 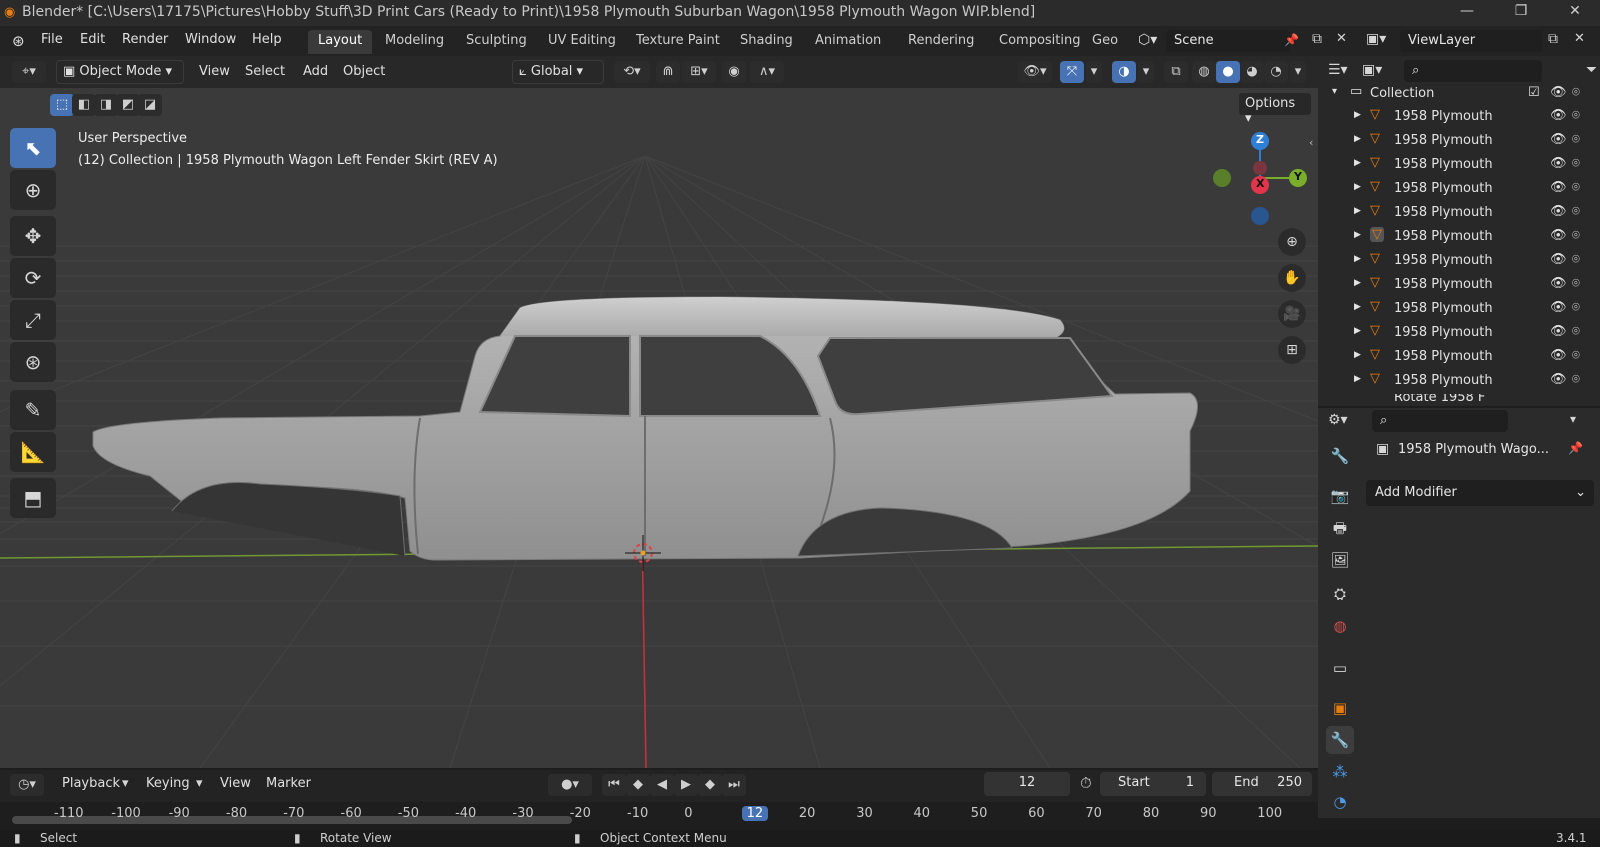 I want to click on close-button: ✕, so click(x=1575, y=13).